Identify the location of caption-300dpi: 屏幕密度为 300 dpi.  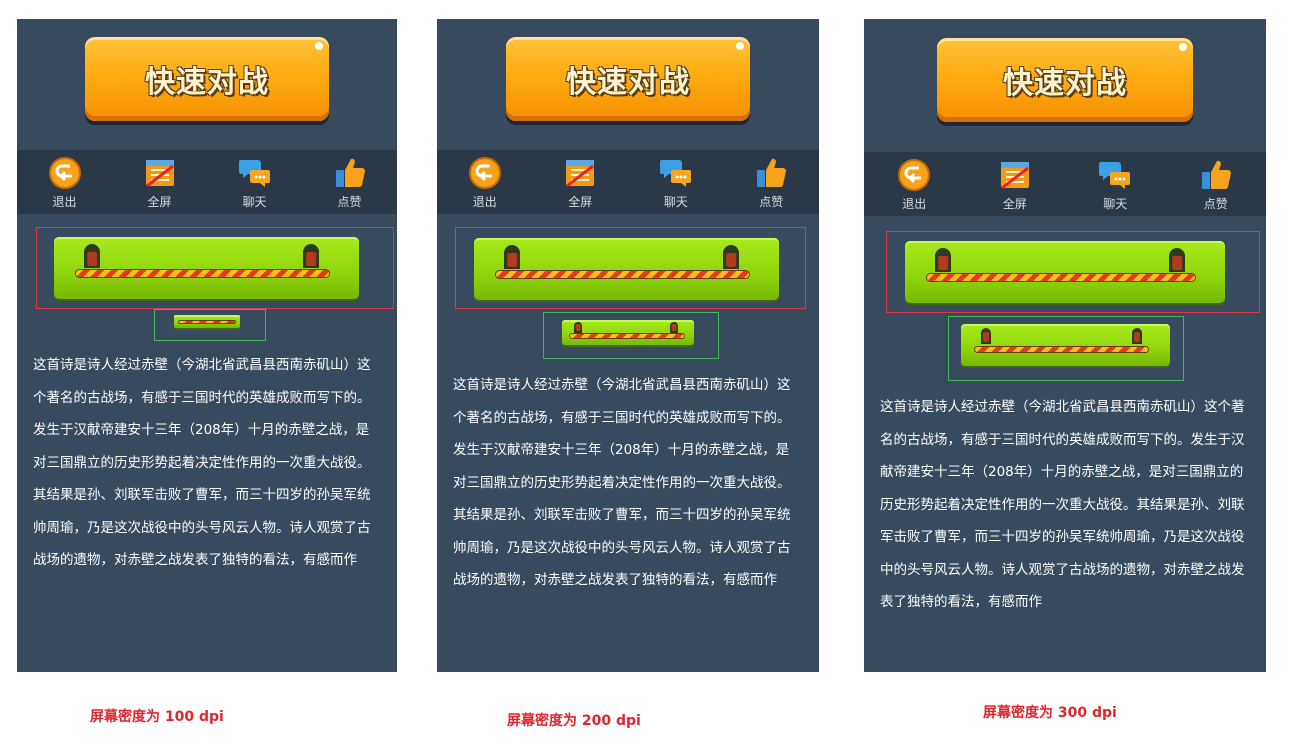
(1050, 713).